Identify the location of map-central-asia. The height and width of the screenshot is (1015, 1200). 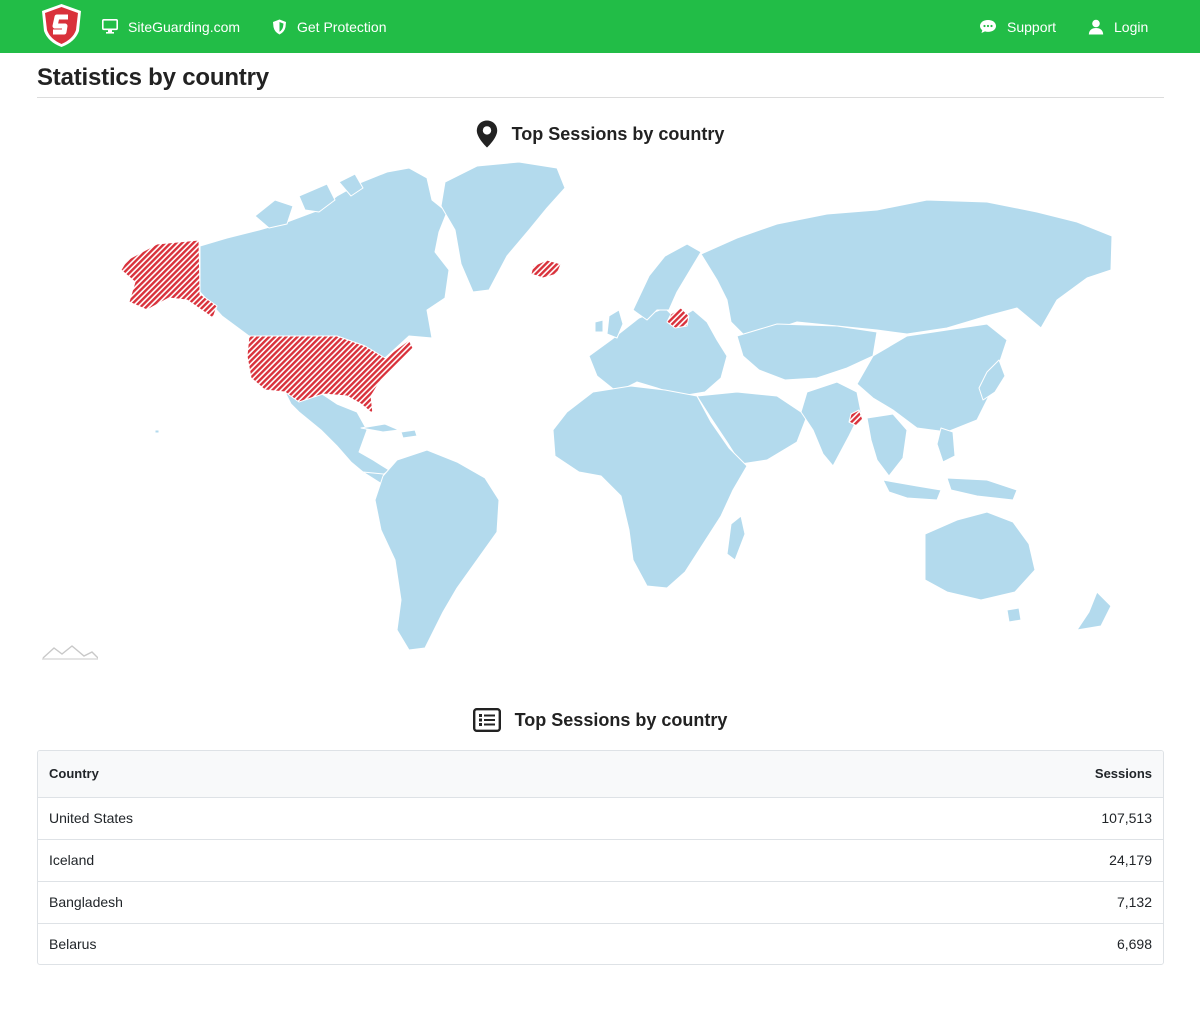
(807, 352).